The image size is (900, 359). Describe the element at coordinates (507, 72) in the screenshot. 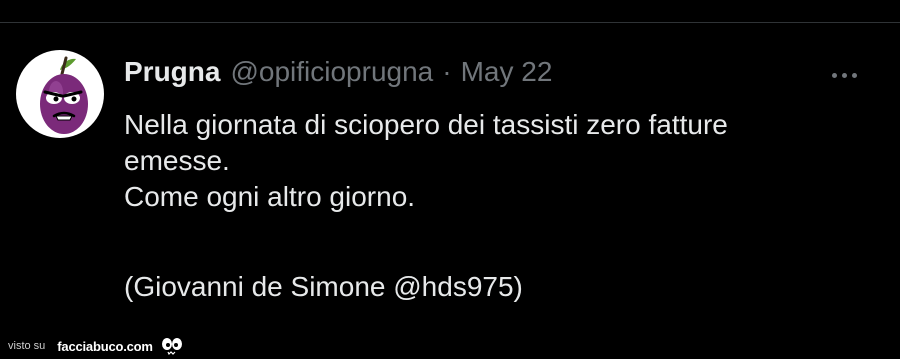

I see `tweet-date: May 22` at that location.